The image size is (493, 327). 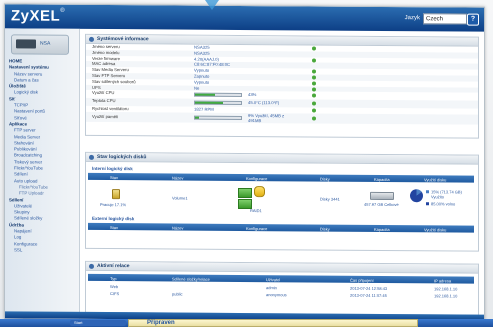 What do you see at coordinates (276, 295) in the screenshot?
I see `session-user: anonymous` at bounding box center [276, 295].